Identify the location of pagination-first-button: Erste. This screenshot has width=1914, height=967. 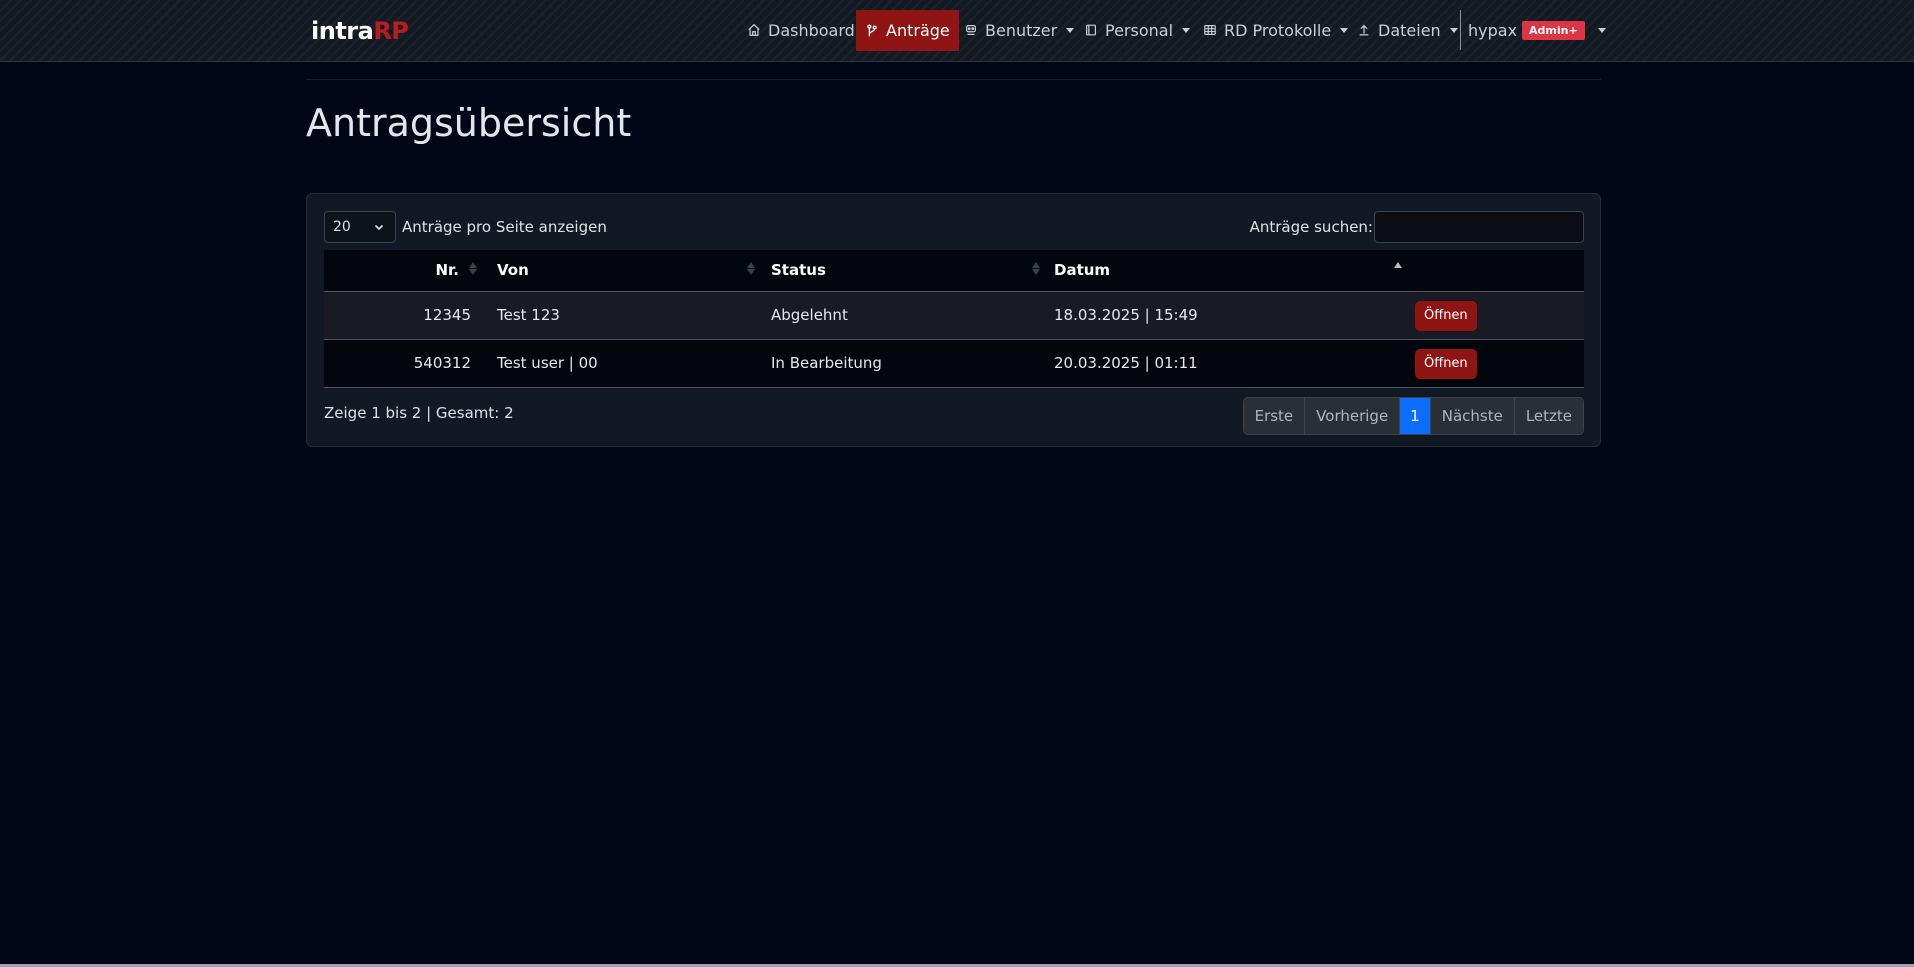
(1274, 416).